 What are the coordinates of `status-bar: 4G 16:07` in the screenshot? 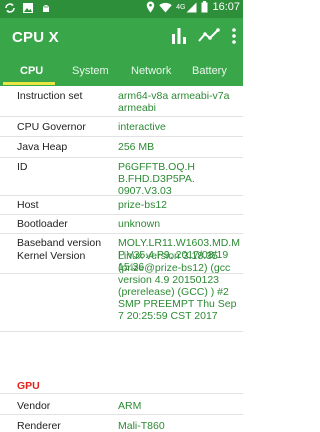 It's located at (121, 9).